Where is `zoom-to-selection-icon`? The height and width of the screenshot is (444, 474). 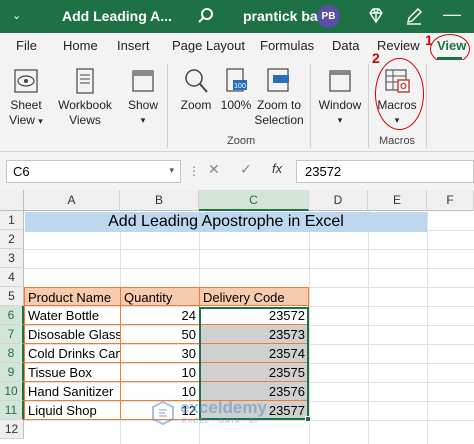
zoom-to-selection-icon is located at coordinates (278, 80).